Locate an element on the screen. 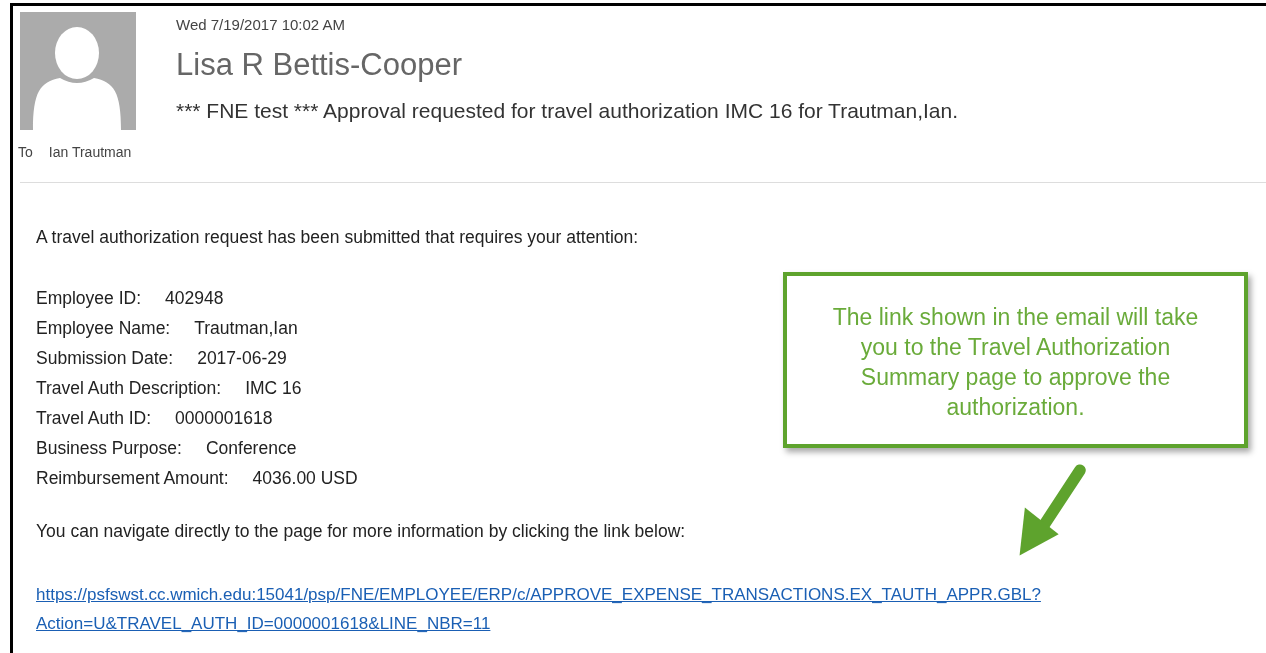 This screenshot has height=653, width=1266. field-label: Employee Name: is located at coordinates (103, 328).